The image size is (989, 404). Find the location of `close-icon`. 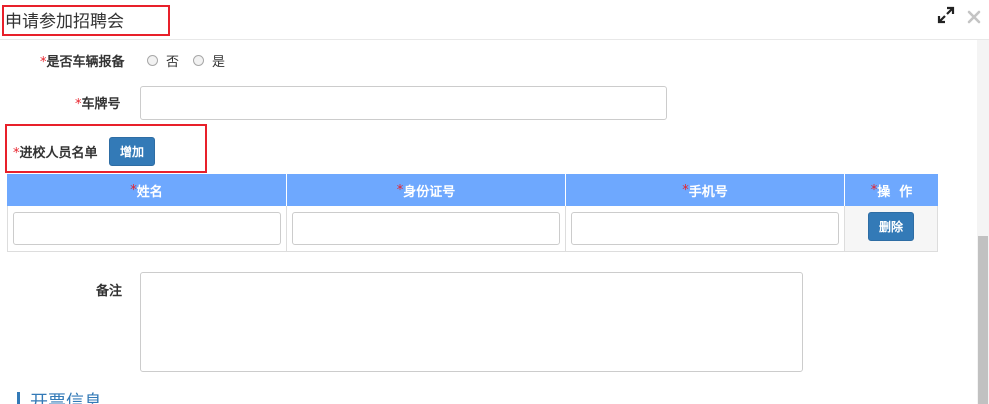

close-icon is located at coordinates (974, 17).